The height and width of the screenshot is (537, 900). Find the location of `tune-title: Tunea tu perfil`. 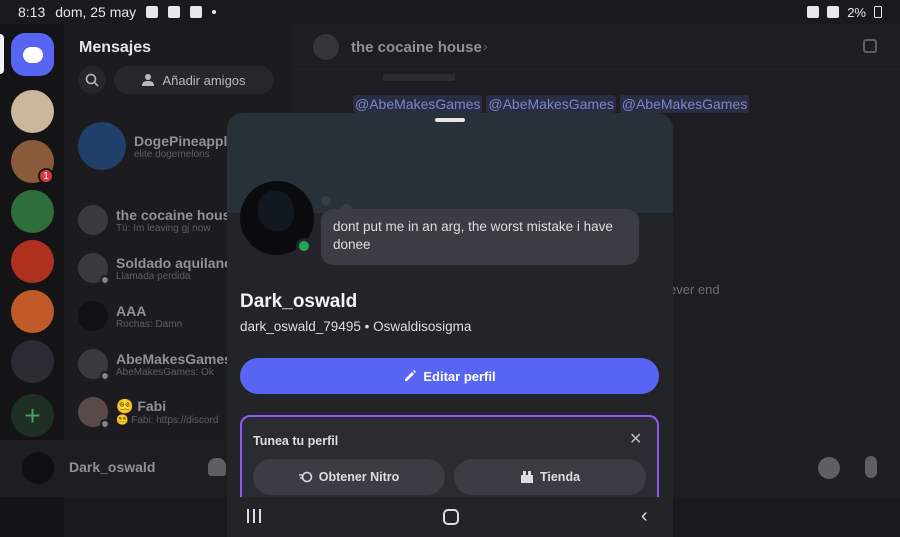

tune-title: Tunea tu perfil is located at coordinates (296, 441).